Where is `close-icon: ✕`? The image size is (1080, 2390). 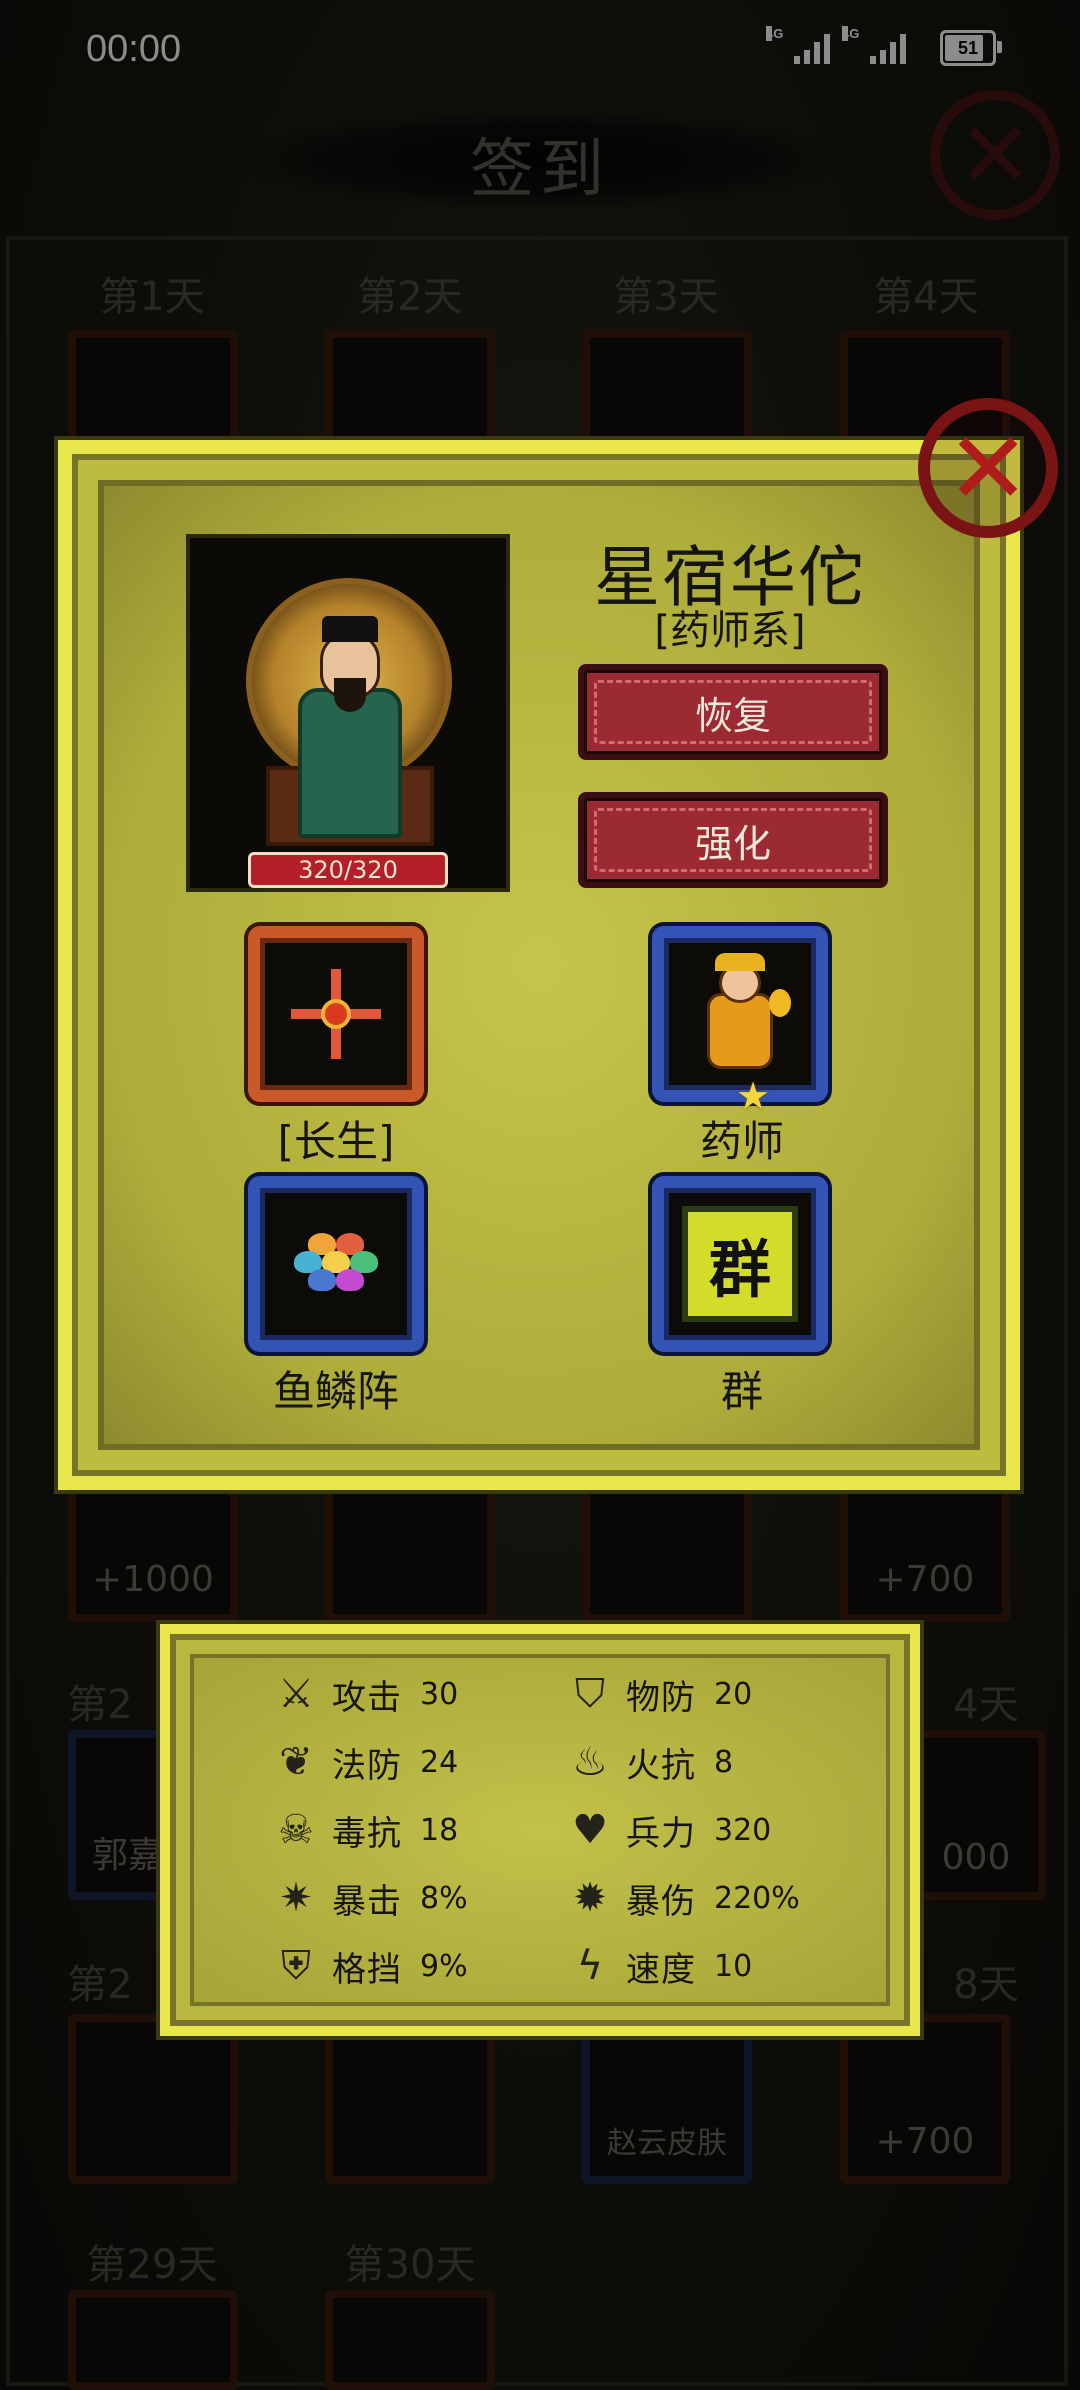 close-icon: ✕ is located at coordinates (988, 468).